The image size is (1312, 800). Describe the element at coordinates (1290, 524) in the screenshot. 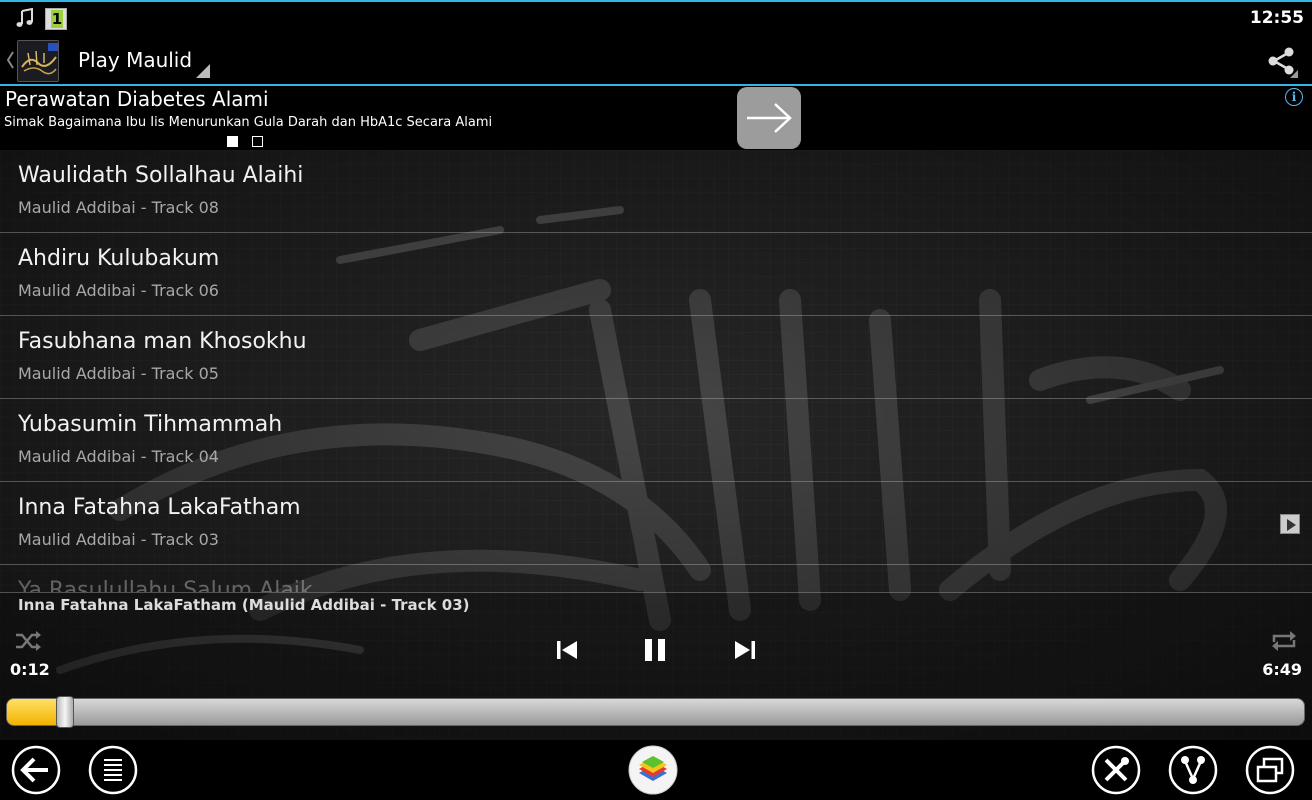

I see `play-indicator-icon` at that location.